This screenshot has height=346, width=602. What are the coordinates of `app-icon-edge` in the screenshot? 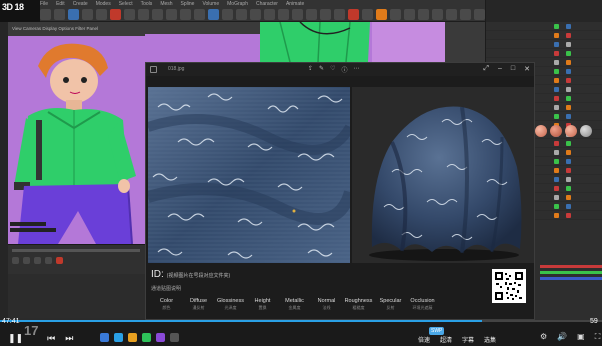 It's located at (118, 337).